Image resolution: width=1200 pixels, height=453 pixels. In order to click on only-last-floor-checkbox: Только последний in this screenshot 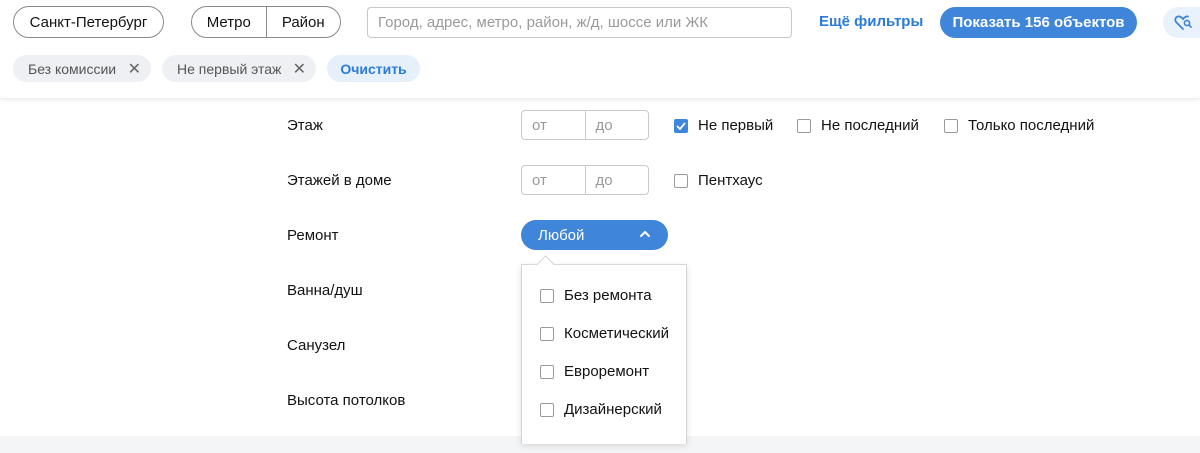, I will do `click(1019, 125)`.